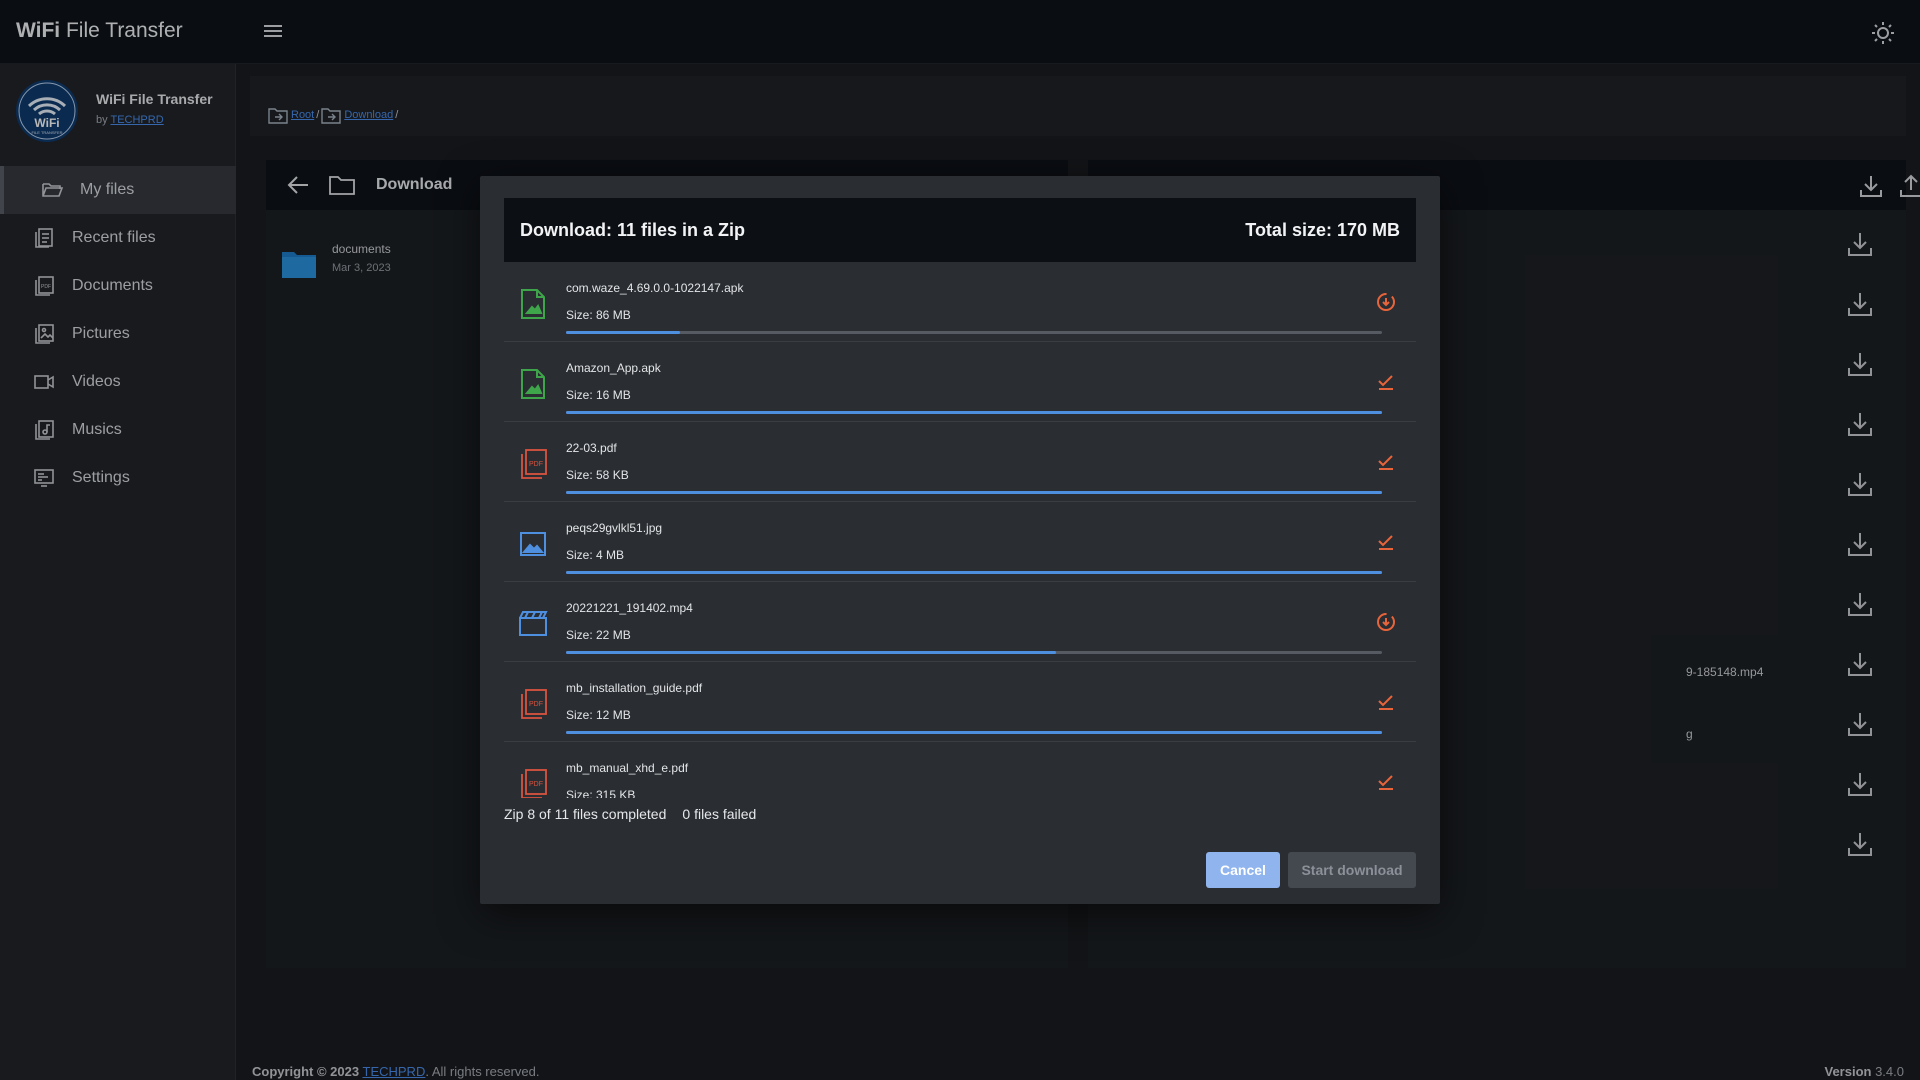 The height and width of the screenshot is (1080, 1920). Describe the element at coordinates (629, 608) in the screenshot. I see `file-name: 20221221_191402.mp4` at that location.